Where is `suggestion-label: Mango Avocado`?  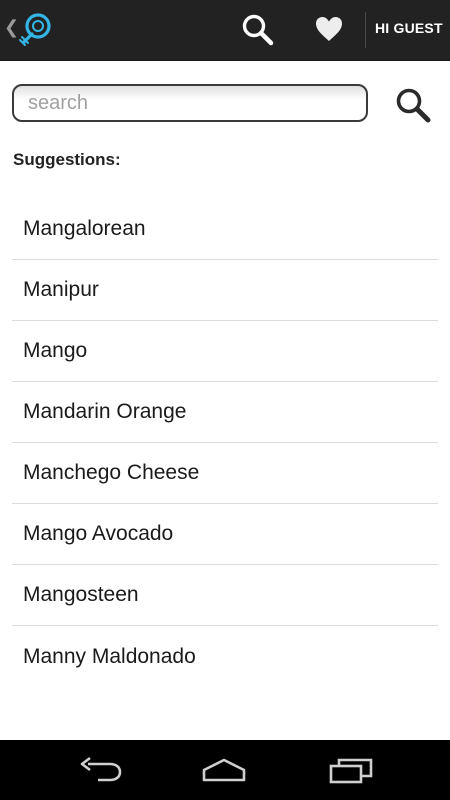
suggestion-label: Mango Avocado is located at coordinates (98, 533).